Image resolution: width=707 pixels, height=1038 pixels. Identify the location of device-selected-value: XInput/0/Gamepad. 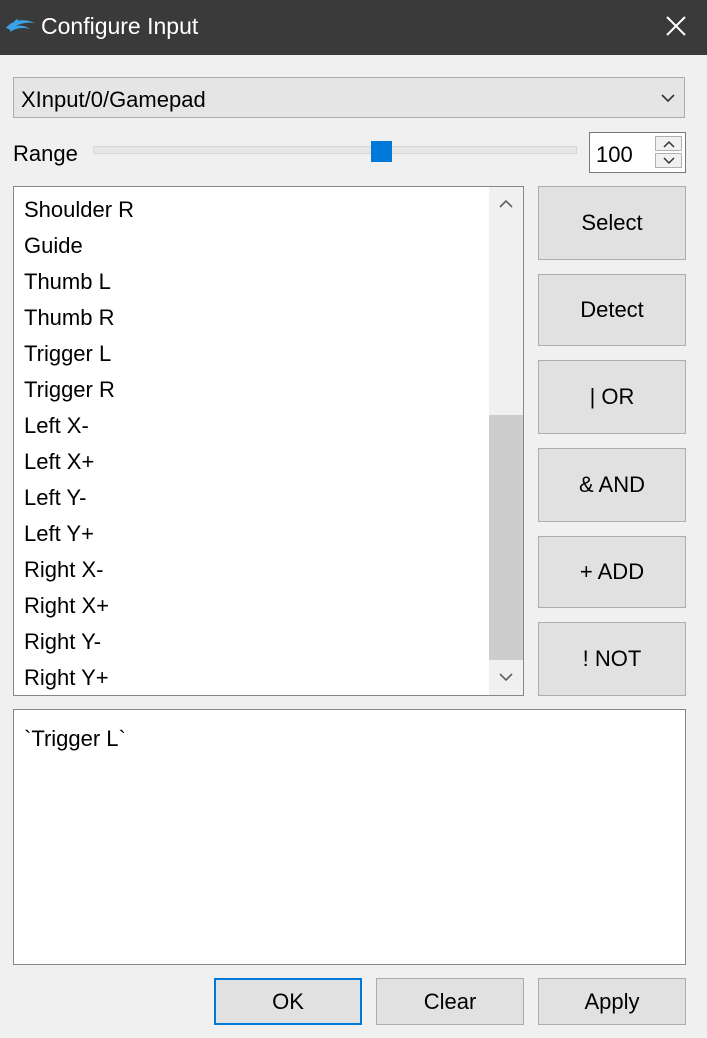
(113, 99).